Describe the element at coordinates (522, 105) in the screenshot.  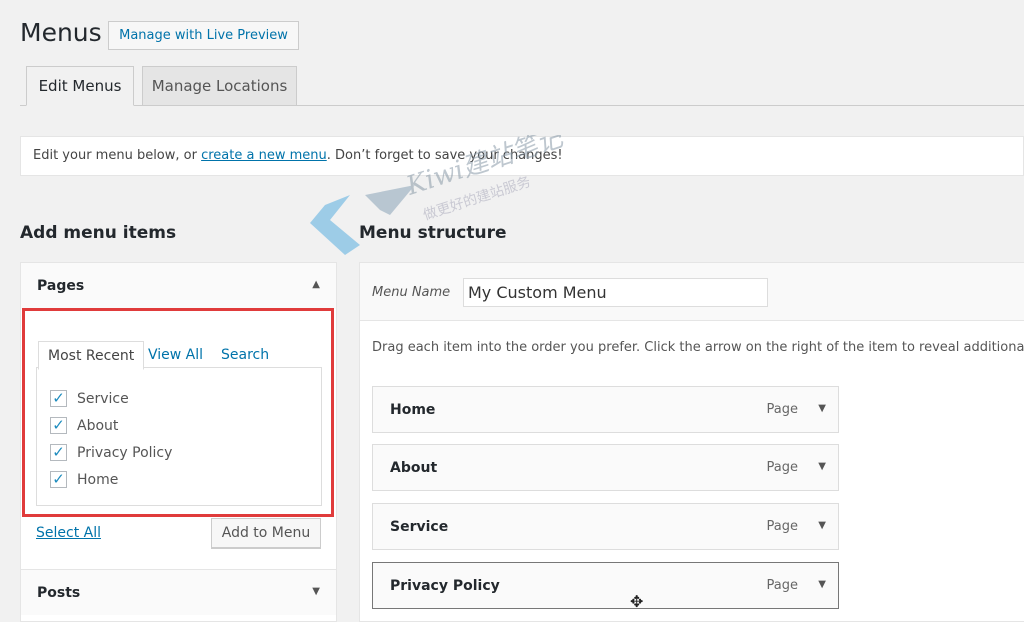
I see `tab-divider` at that location.